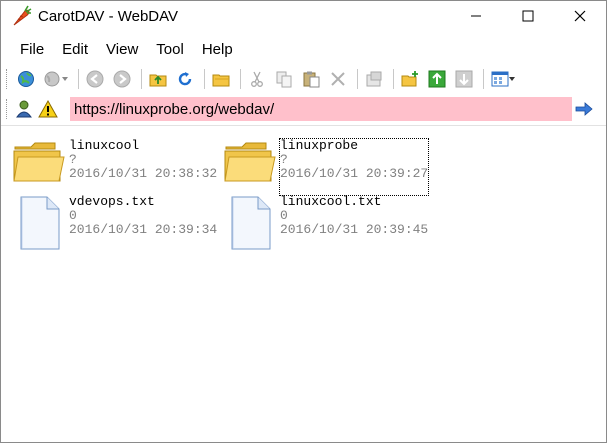 The height and width of the screenshot is (443, 607). I want to click on view-mode-button, so click(503, 79).